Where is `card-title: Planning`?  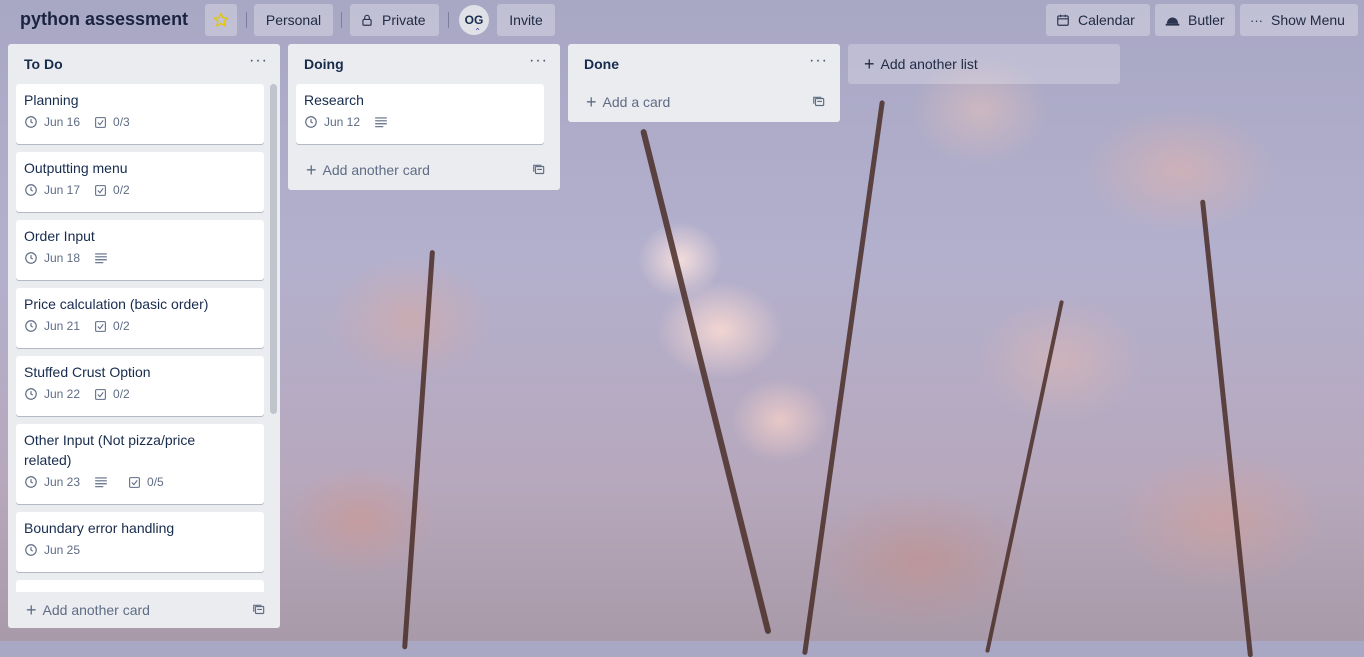
card-title: Planning is located at coordinates (51, 100).